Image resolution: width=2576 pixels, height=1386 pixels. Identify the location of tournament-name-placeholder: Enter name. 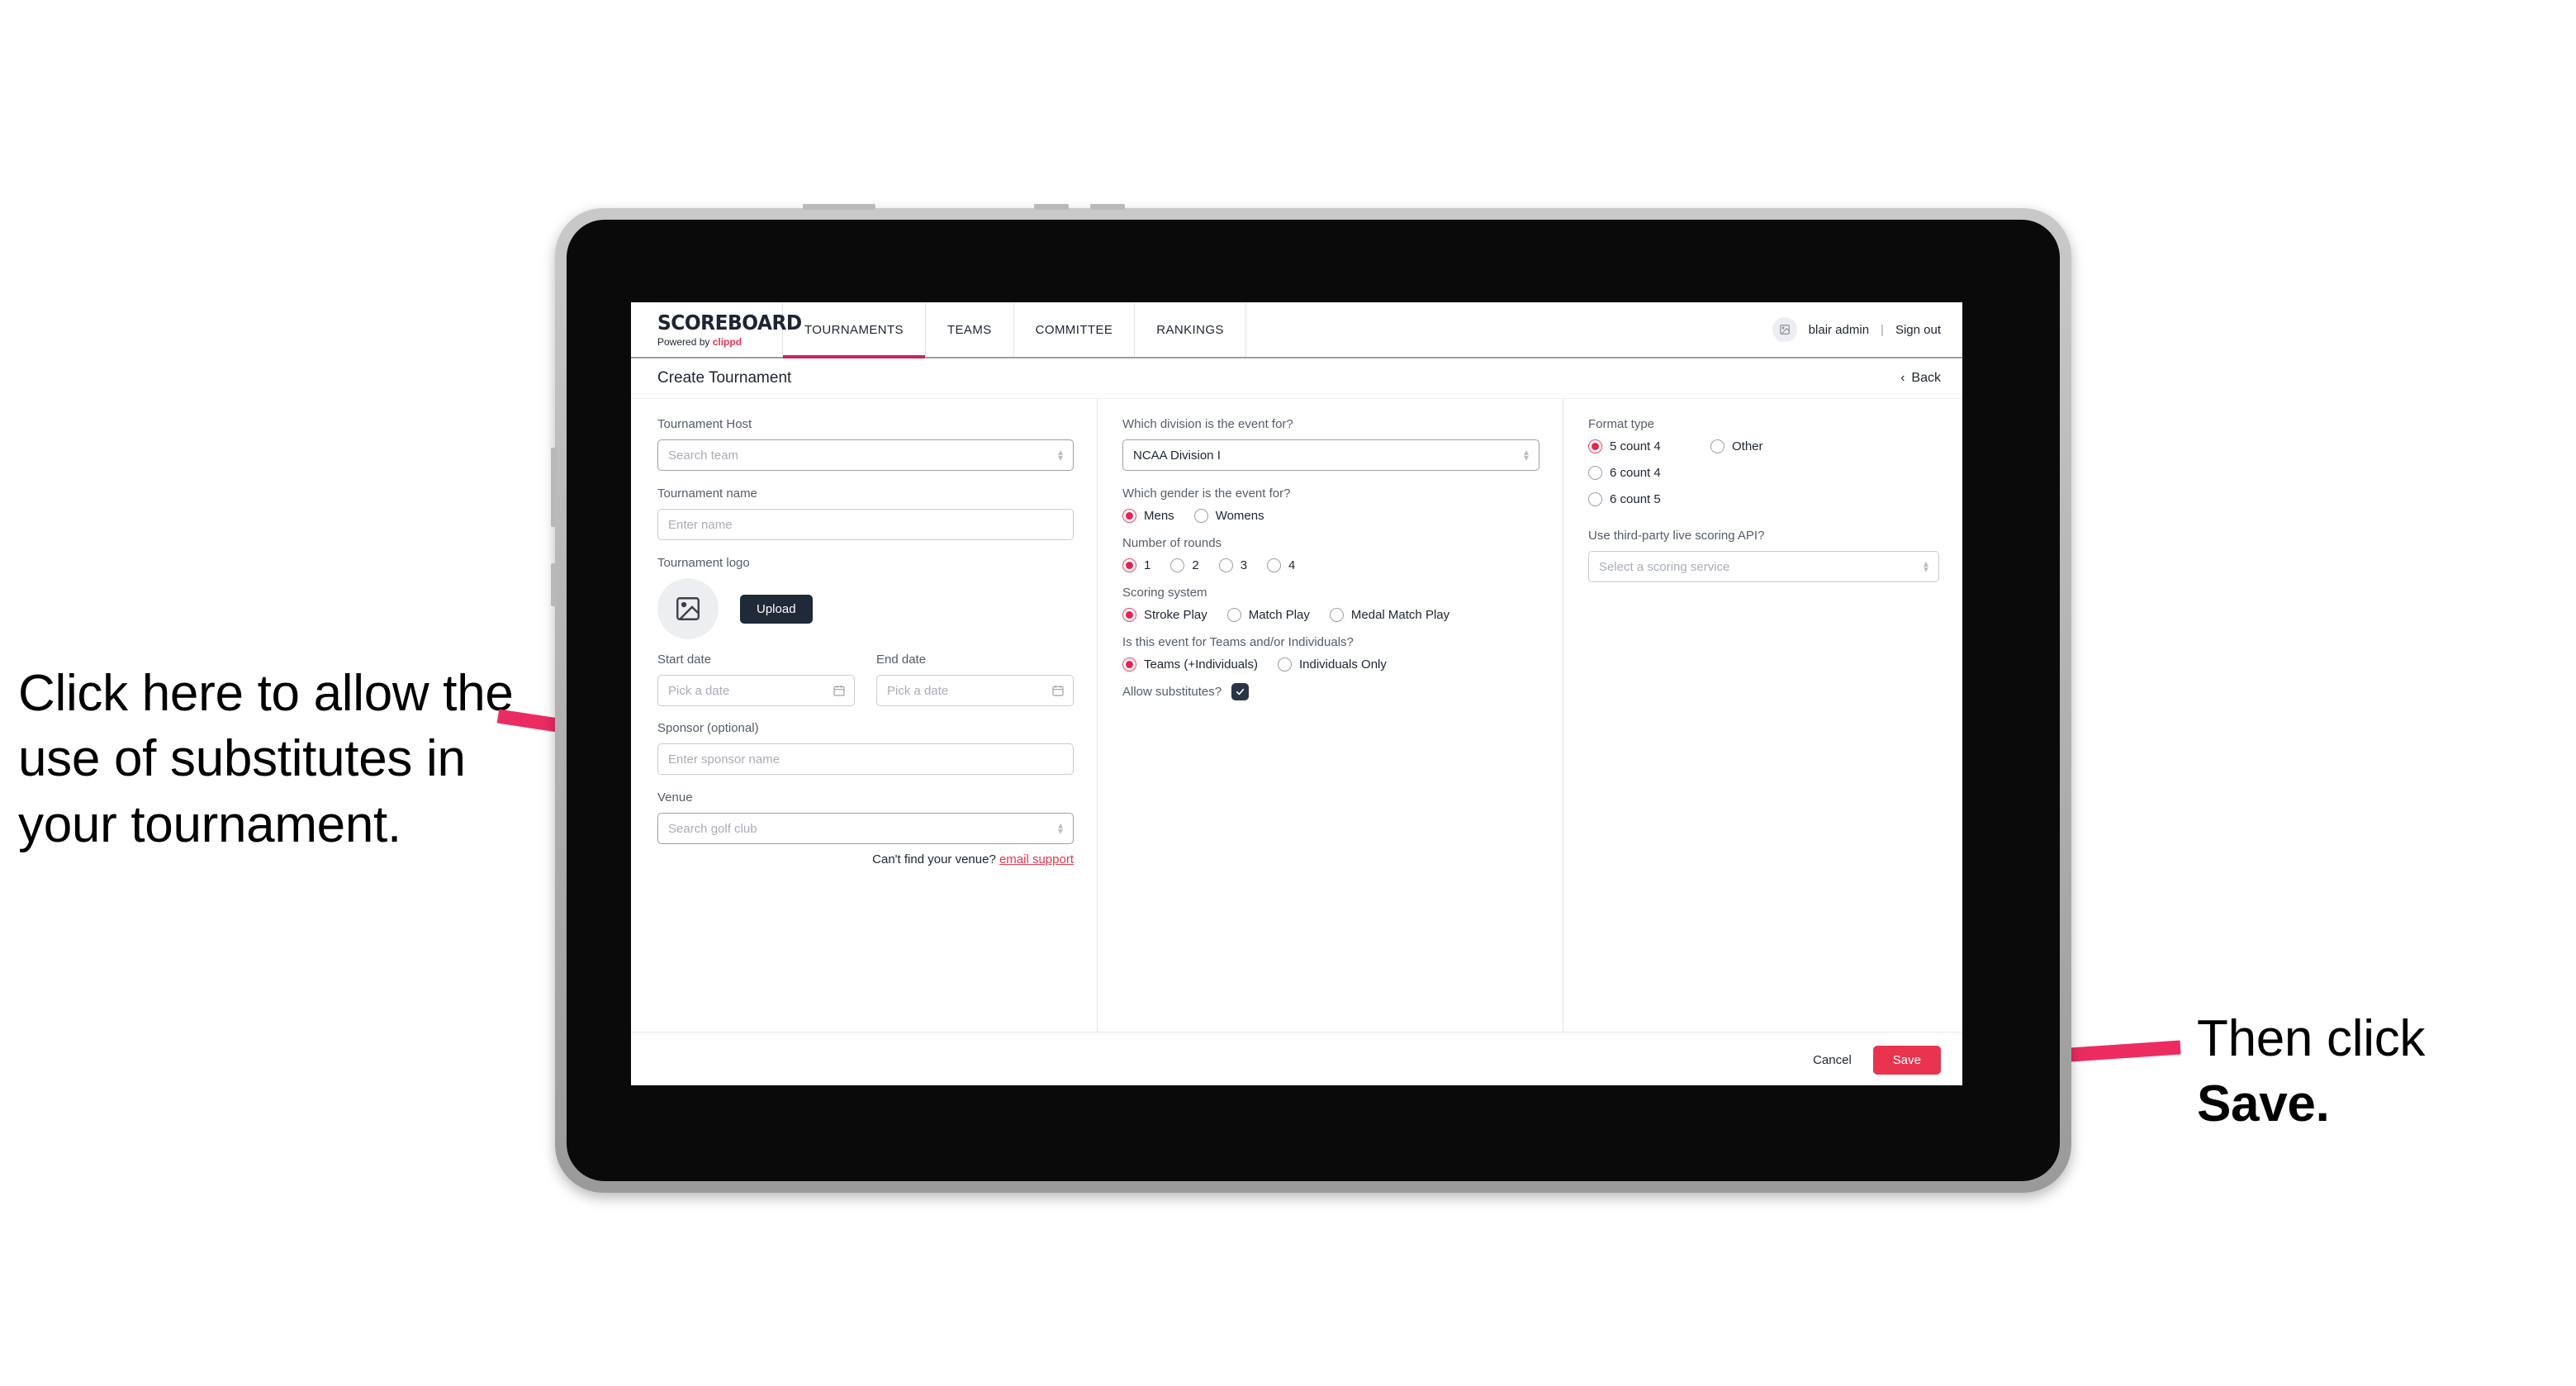
(700, 524).